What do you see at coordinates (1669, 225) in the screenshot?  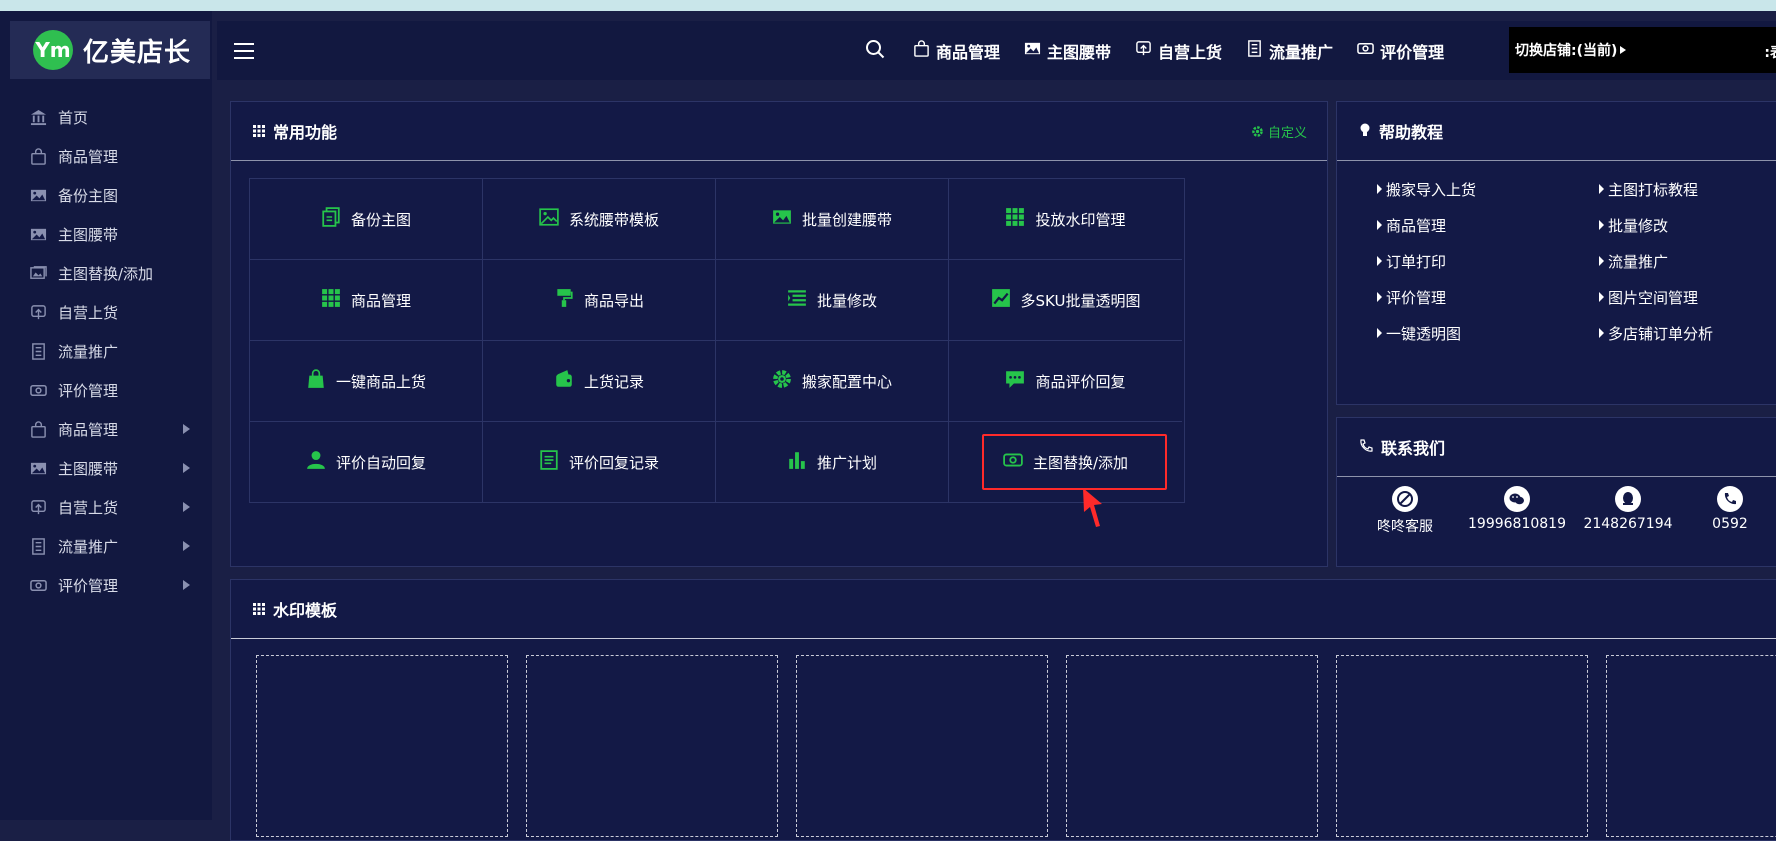 I see `help-link: 批量修改` at bounding box center [1669, 225].